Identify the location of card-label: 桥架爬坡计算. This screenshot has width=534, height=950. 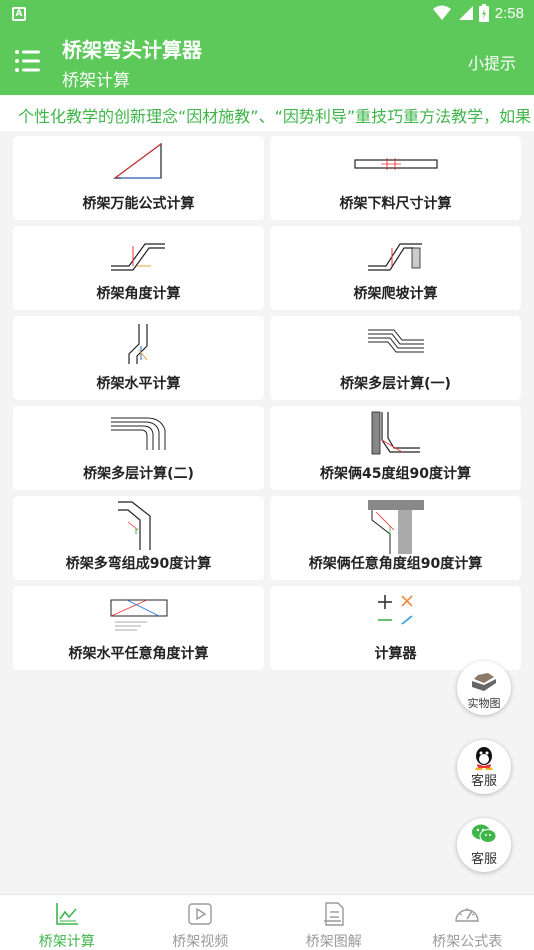
(395, 294).